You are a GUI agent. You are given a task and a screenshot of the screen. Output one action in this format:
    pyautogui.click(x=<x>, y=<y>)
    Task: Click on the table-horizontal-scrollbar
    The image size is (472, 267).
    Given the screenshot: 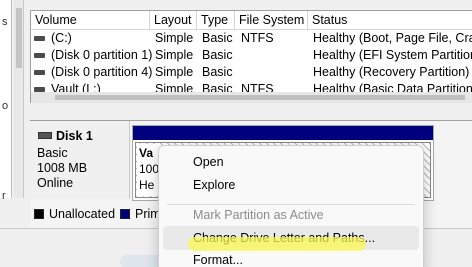 What is the action you would take?
    pyautogui.click(x=251, y=97)
    